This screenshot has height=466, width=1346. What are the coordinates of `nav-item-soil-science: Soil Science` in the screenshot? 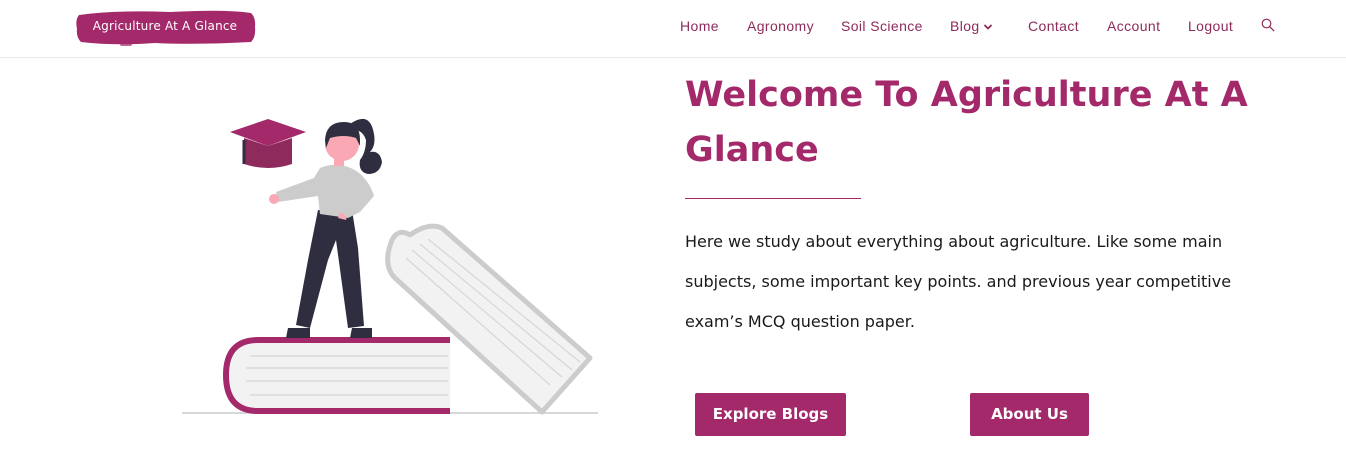 It's located at (882, 26).